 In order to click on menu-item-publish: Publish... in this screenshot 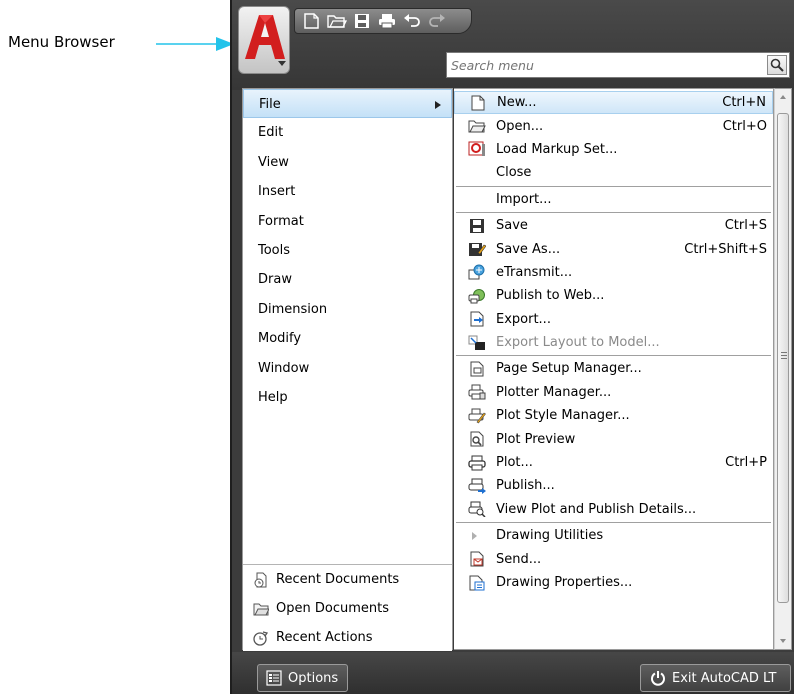, I will do `click(613, 485)`.